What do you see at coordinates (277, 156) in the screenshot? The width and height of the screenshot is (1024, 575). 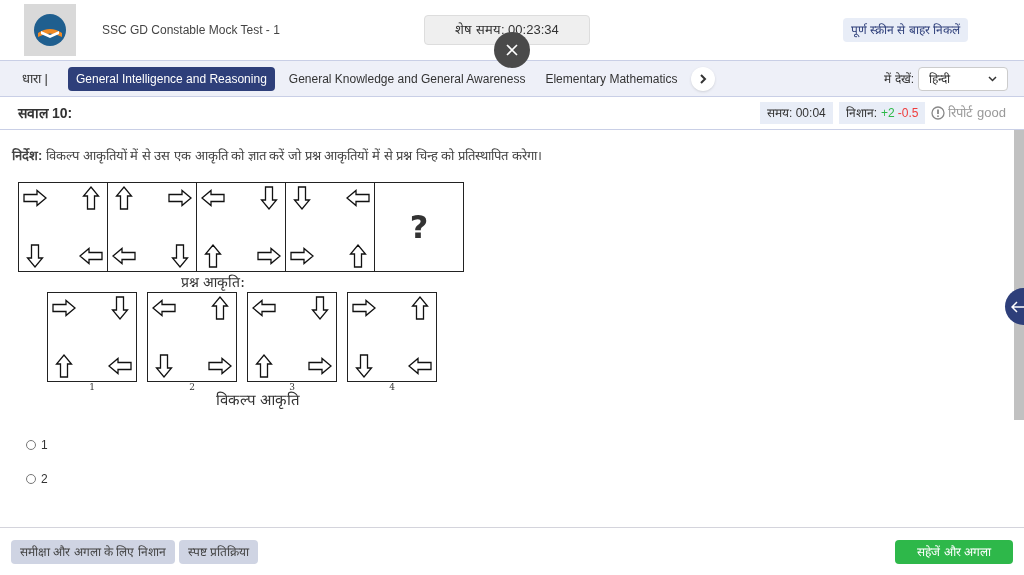 I see `instruction-text: निर्देश: विकल्प आकृतियों में से उस एक आकृति को ज्ञात करें जो प्रश्न आकृतियों में से प्रश्न चिन्ह को प्रतिस्थापित करेगा।` at bounding box center [277, 156].